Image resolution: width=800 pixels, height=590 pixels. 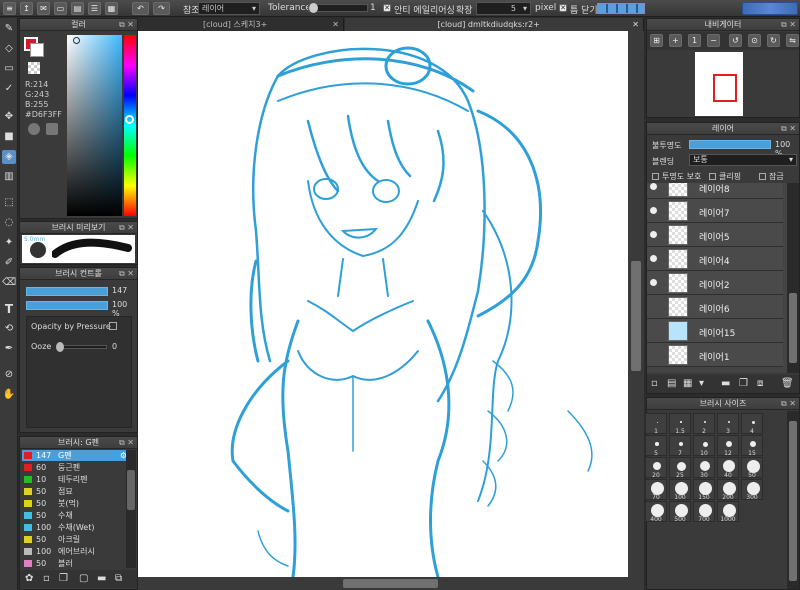 What do you see at coordinates (680, 512) in the screenshot?
I see `brush-size-cell: 500` at bounding box center [680, 512].